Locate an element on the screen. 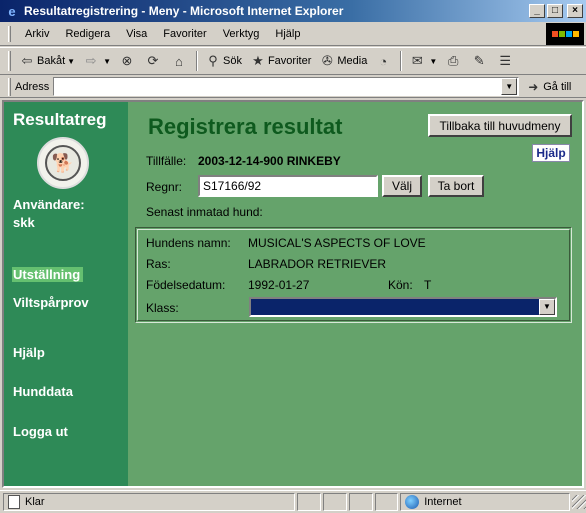  mail-icon: ✉ is located at coordinates (417, 60).